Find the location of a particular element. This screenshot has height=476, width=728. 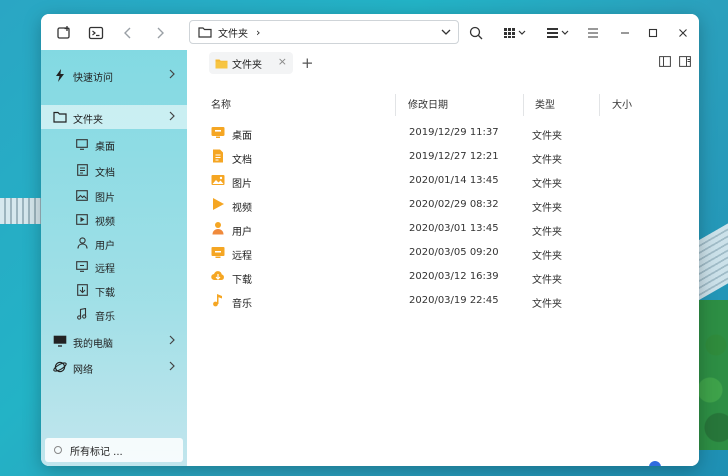

sidebar-item-users: 用户 is located at coordinates (114, 243).